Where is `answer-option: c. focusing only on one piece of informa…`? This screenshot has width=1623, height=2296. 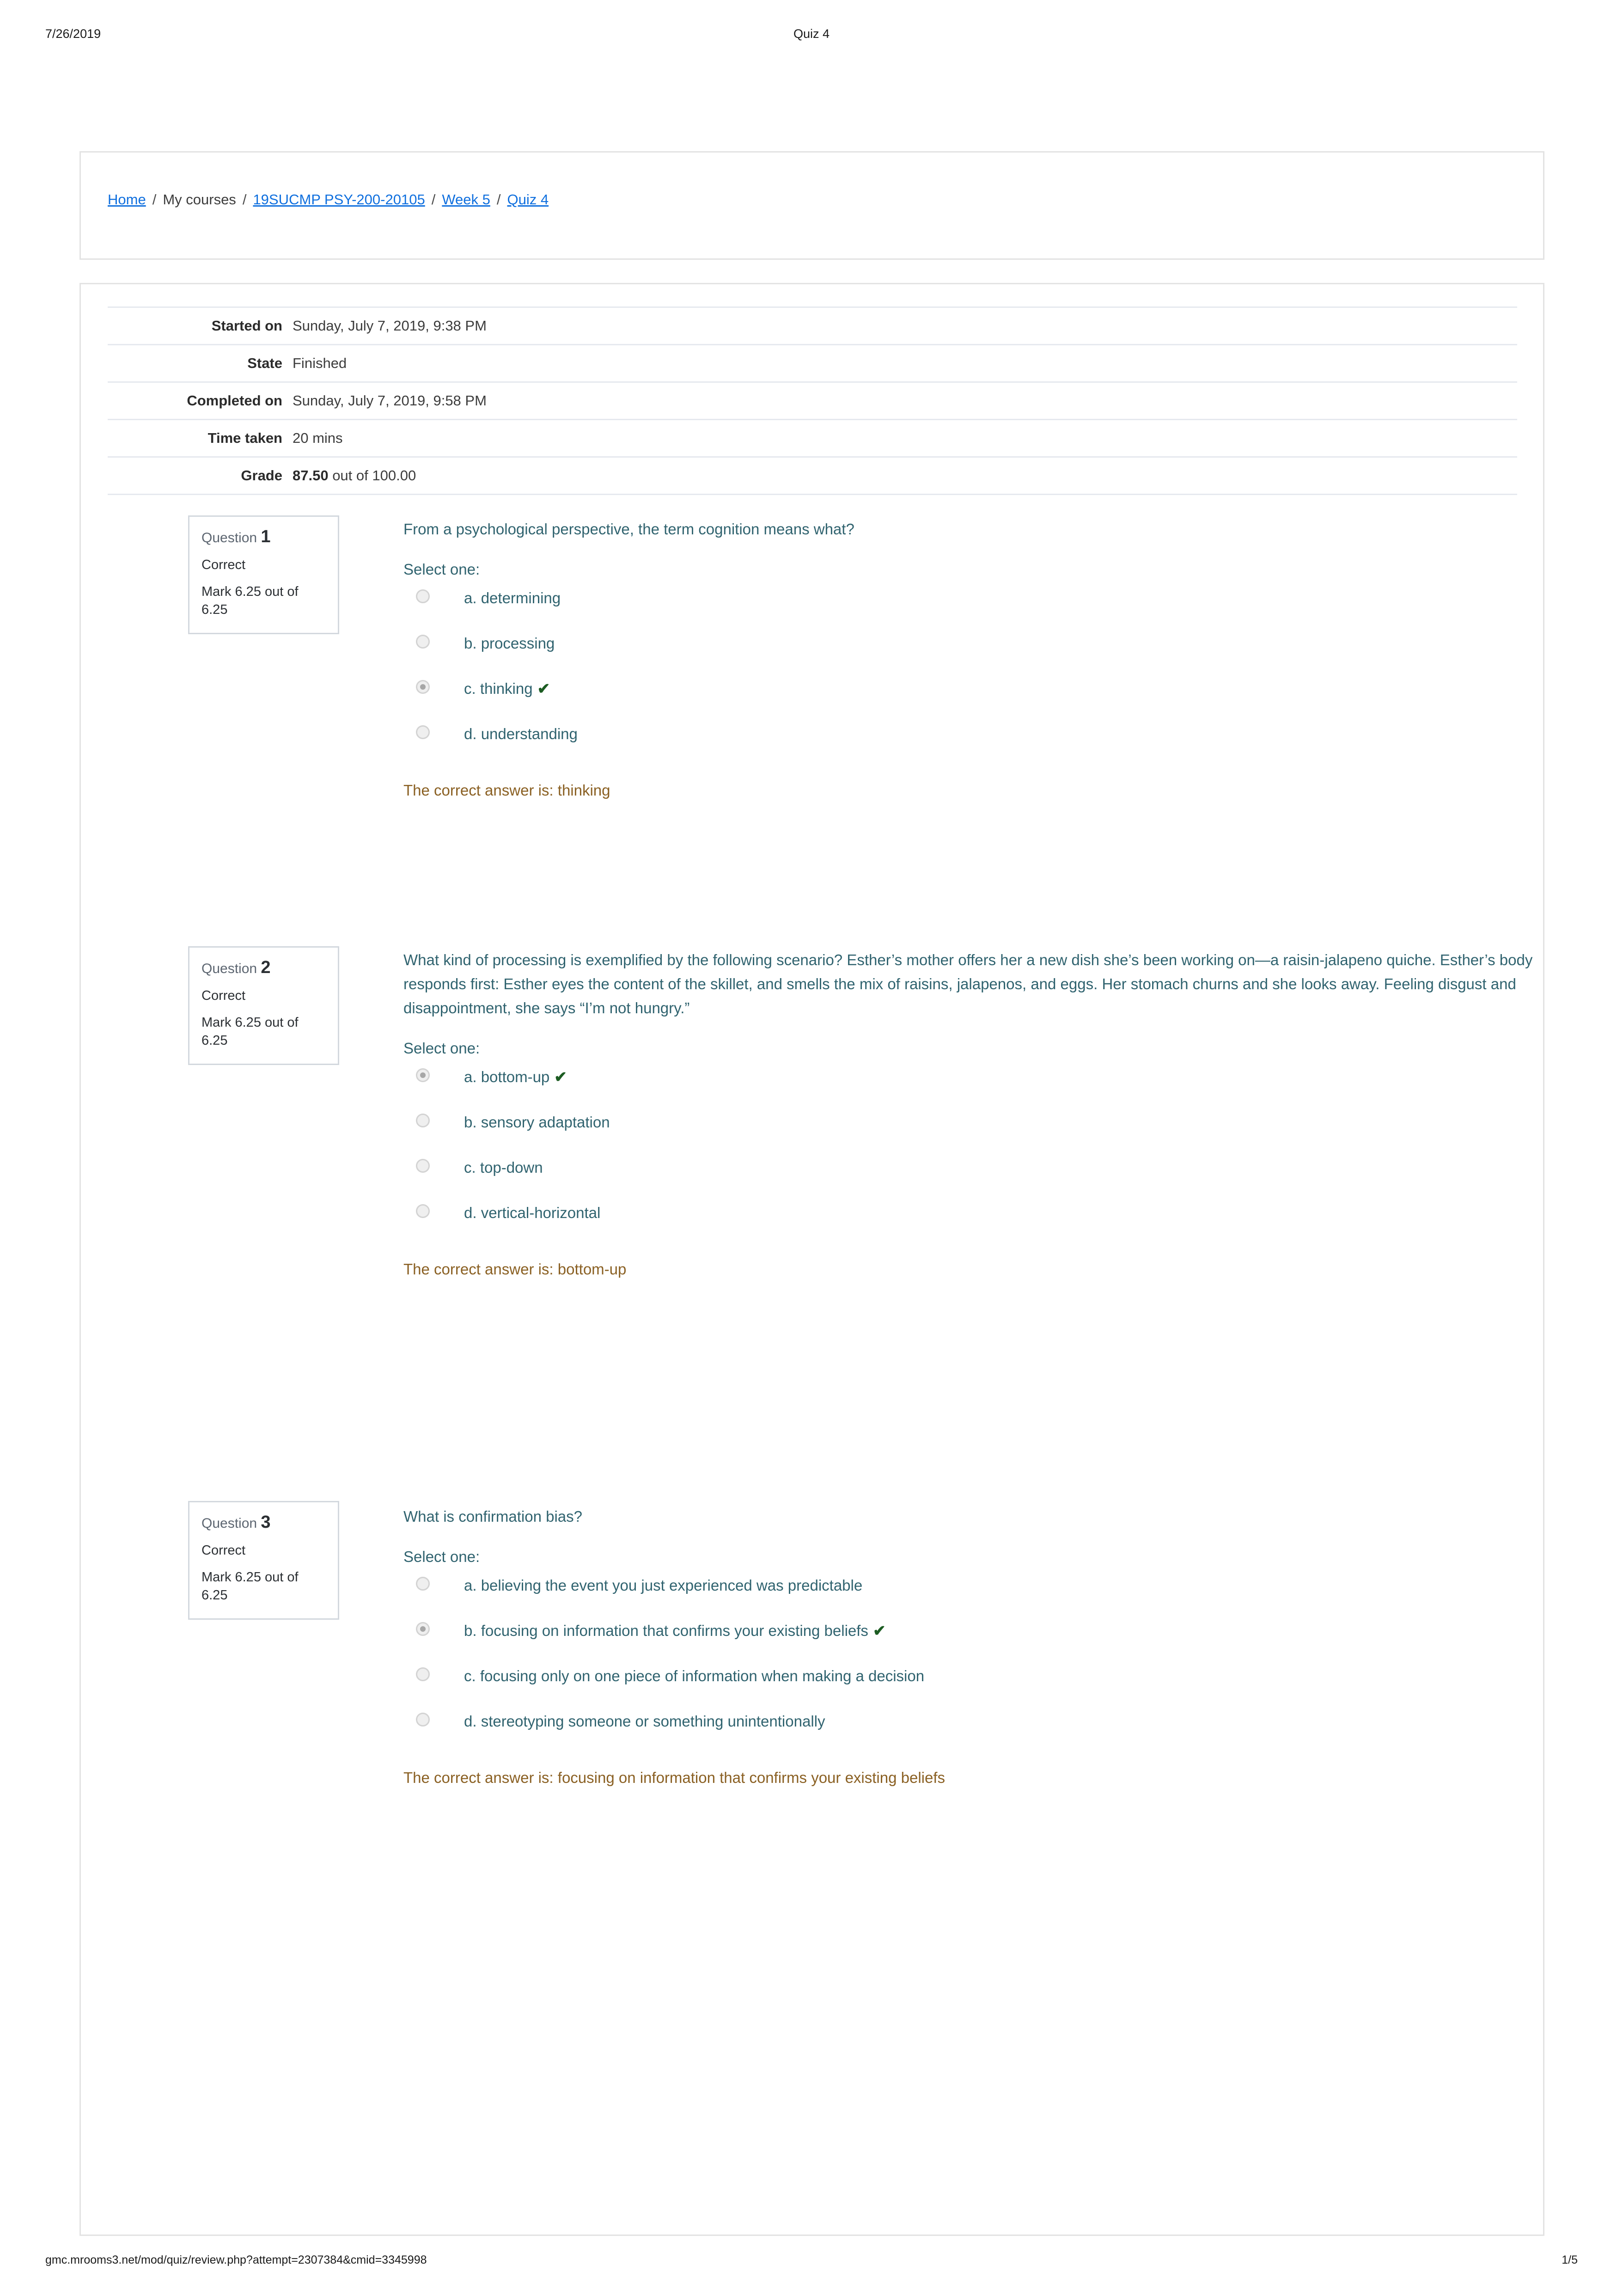
answer-option: c. focusing only on one piece of informa… is located at coordinates (990, 1680).